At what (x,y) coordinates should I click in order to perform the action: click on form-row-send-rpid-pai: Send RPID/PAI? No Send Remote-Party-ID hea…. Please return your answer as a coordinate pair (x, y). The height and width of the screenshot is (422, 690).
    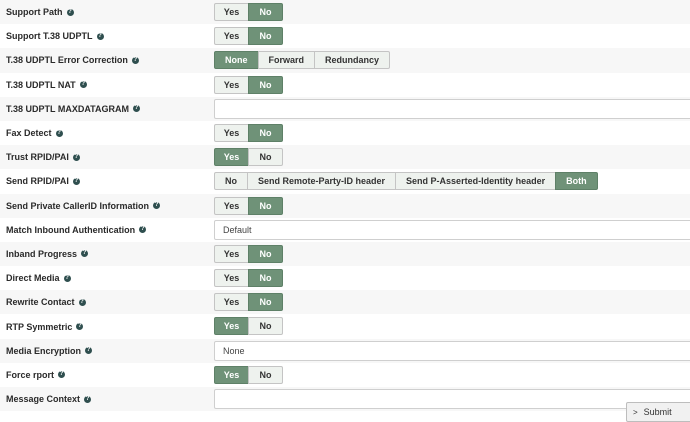
    Looking at the image, I should click on (345, 181).